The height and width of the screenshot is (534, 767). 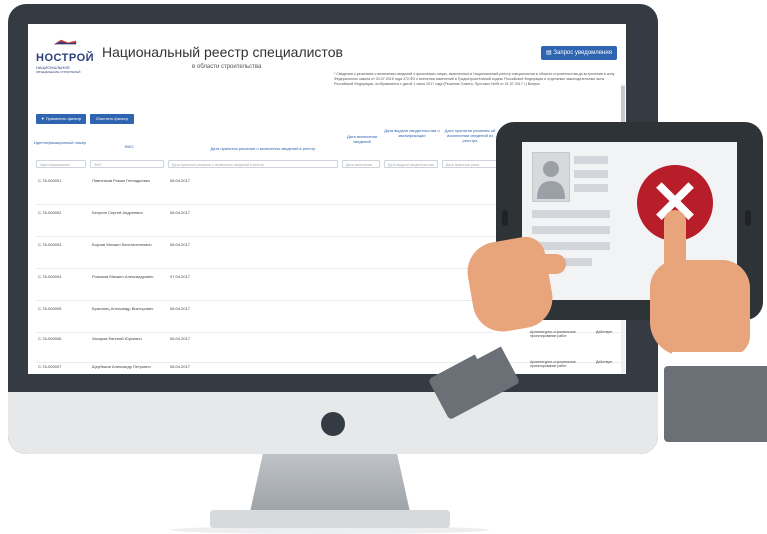 What do you see at coordinates (50, 338) in the screenshot?
I see `row-id: С-76-000006` at bounding box center [50, 338].